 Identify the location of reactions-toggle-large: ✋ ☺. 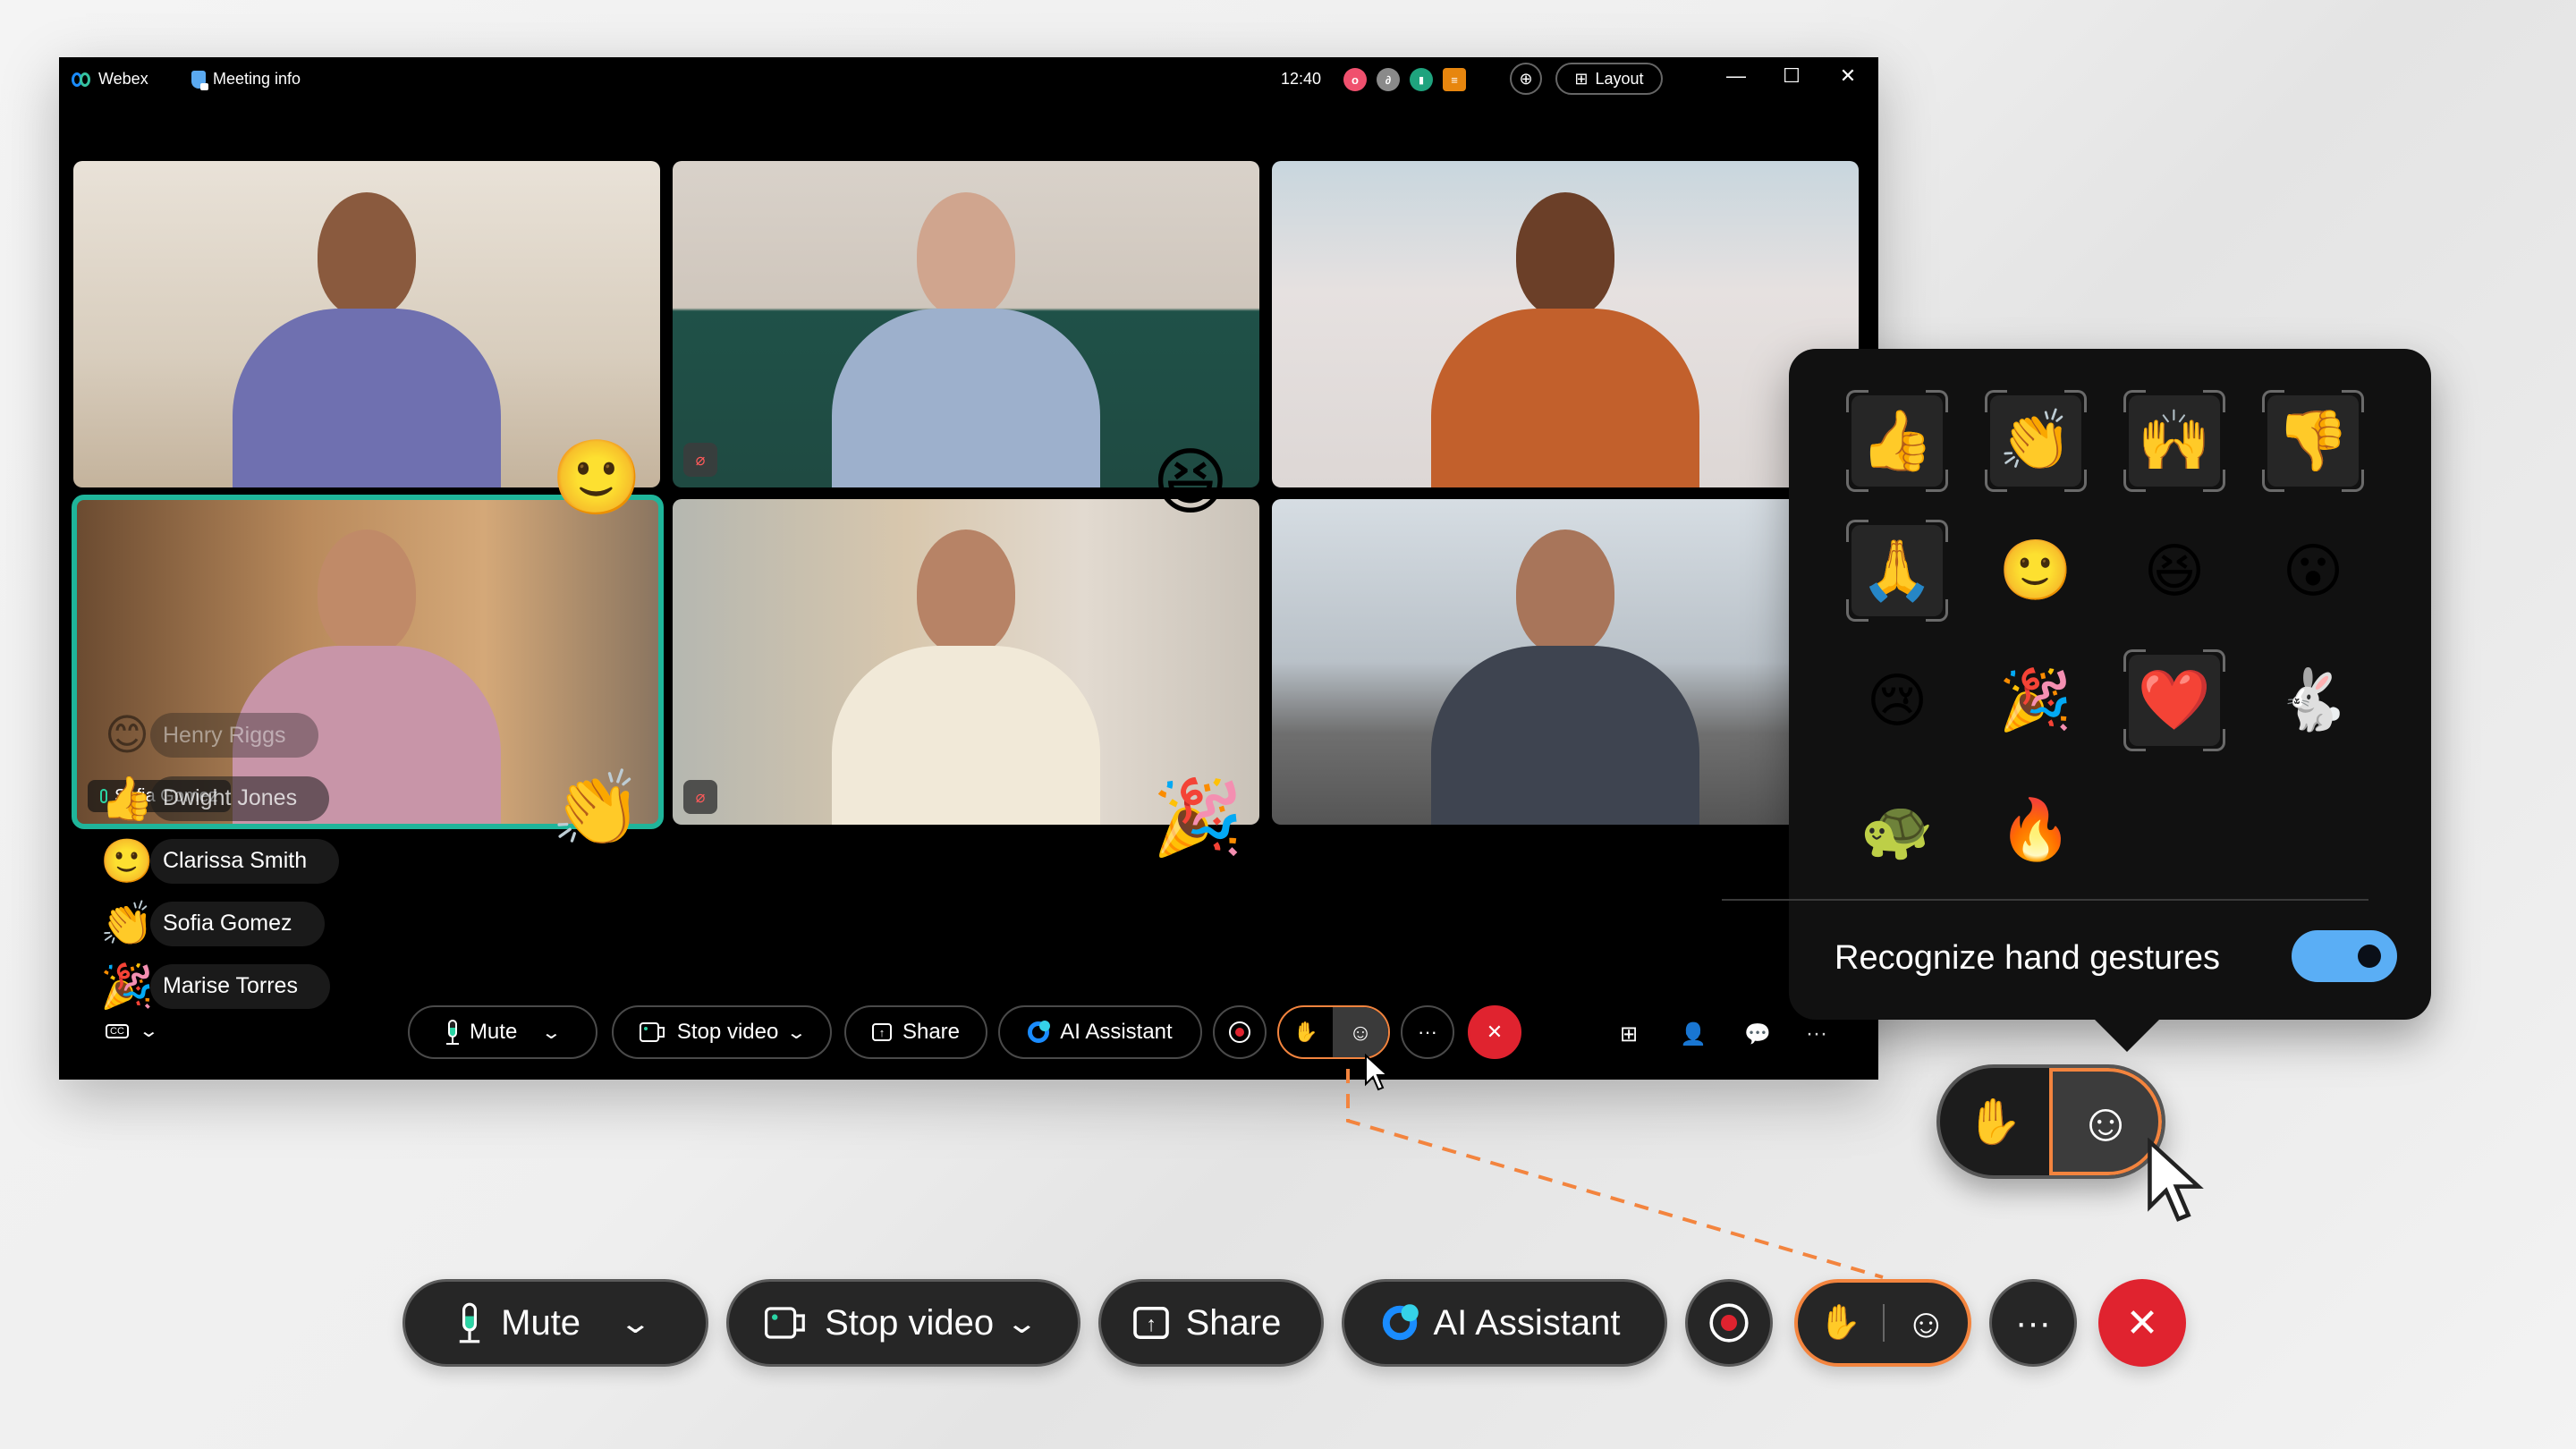
(1882, 1323).